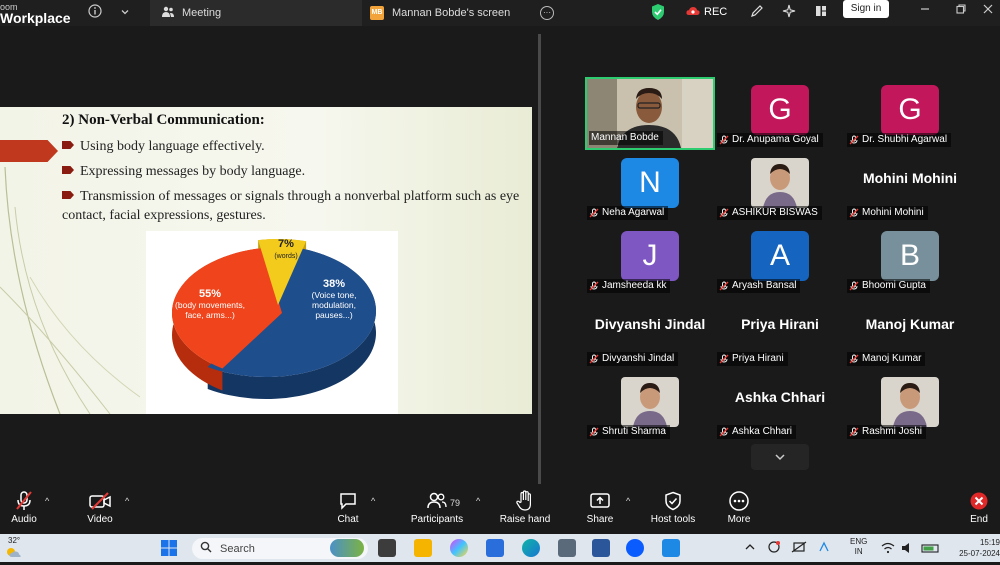 The height and width of the screenshot is (565, 1000). I want to click on host-tools-label: Host tools, so click(673, 519).